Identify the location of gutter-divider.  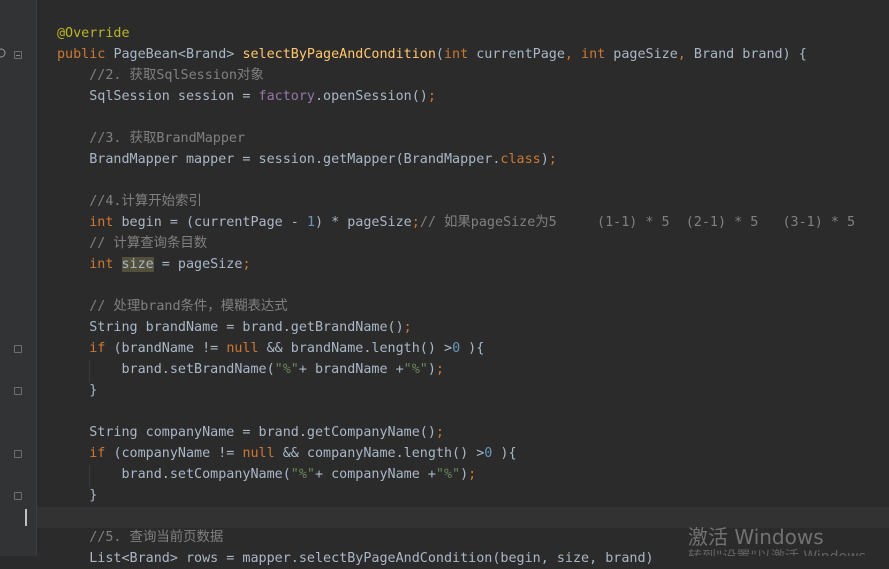
(36, 278).